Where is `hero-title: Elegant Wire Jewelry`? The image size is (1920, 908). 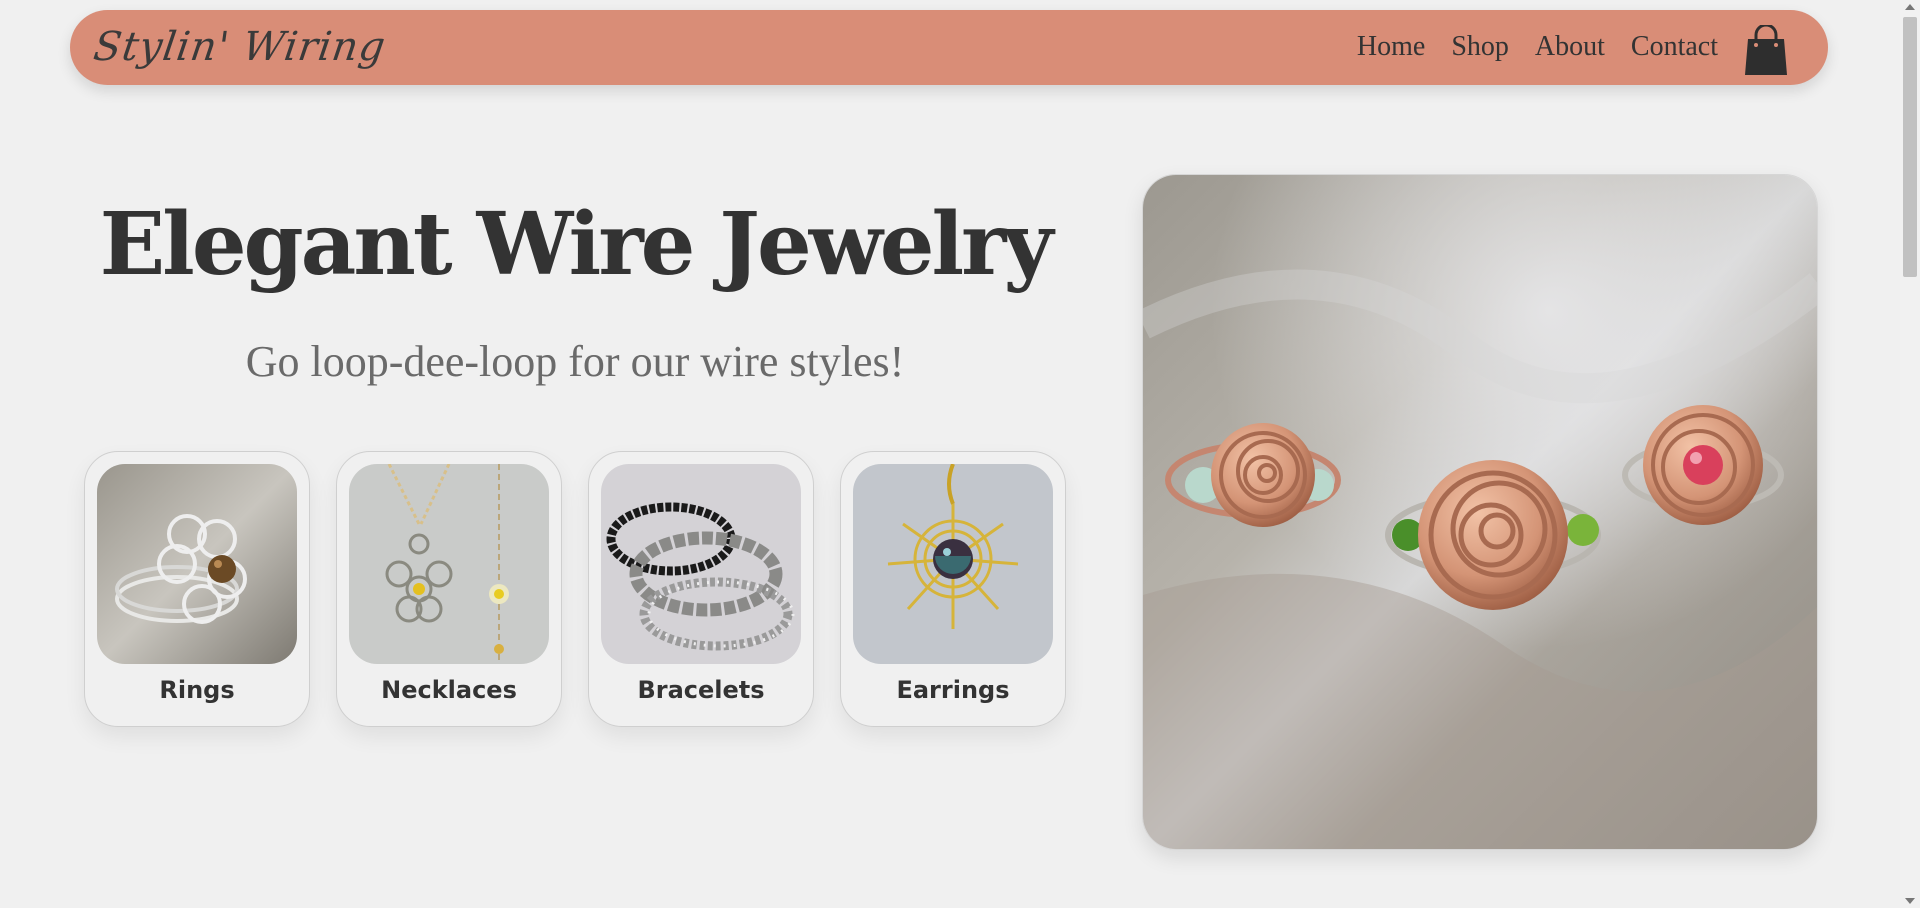
hero-title: Elegant Wire Jewelry is located at coordinates (576, 244).